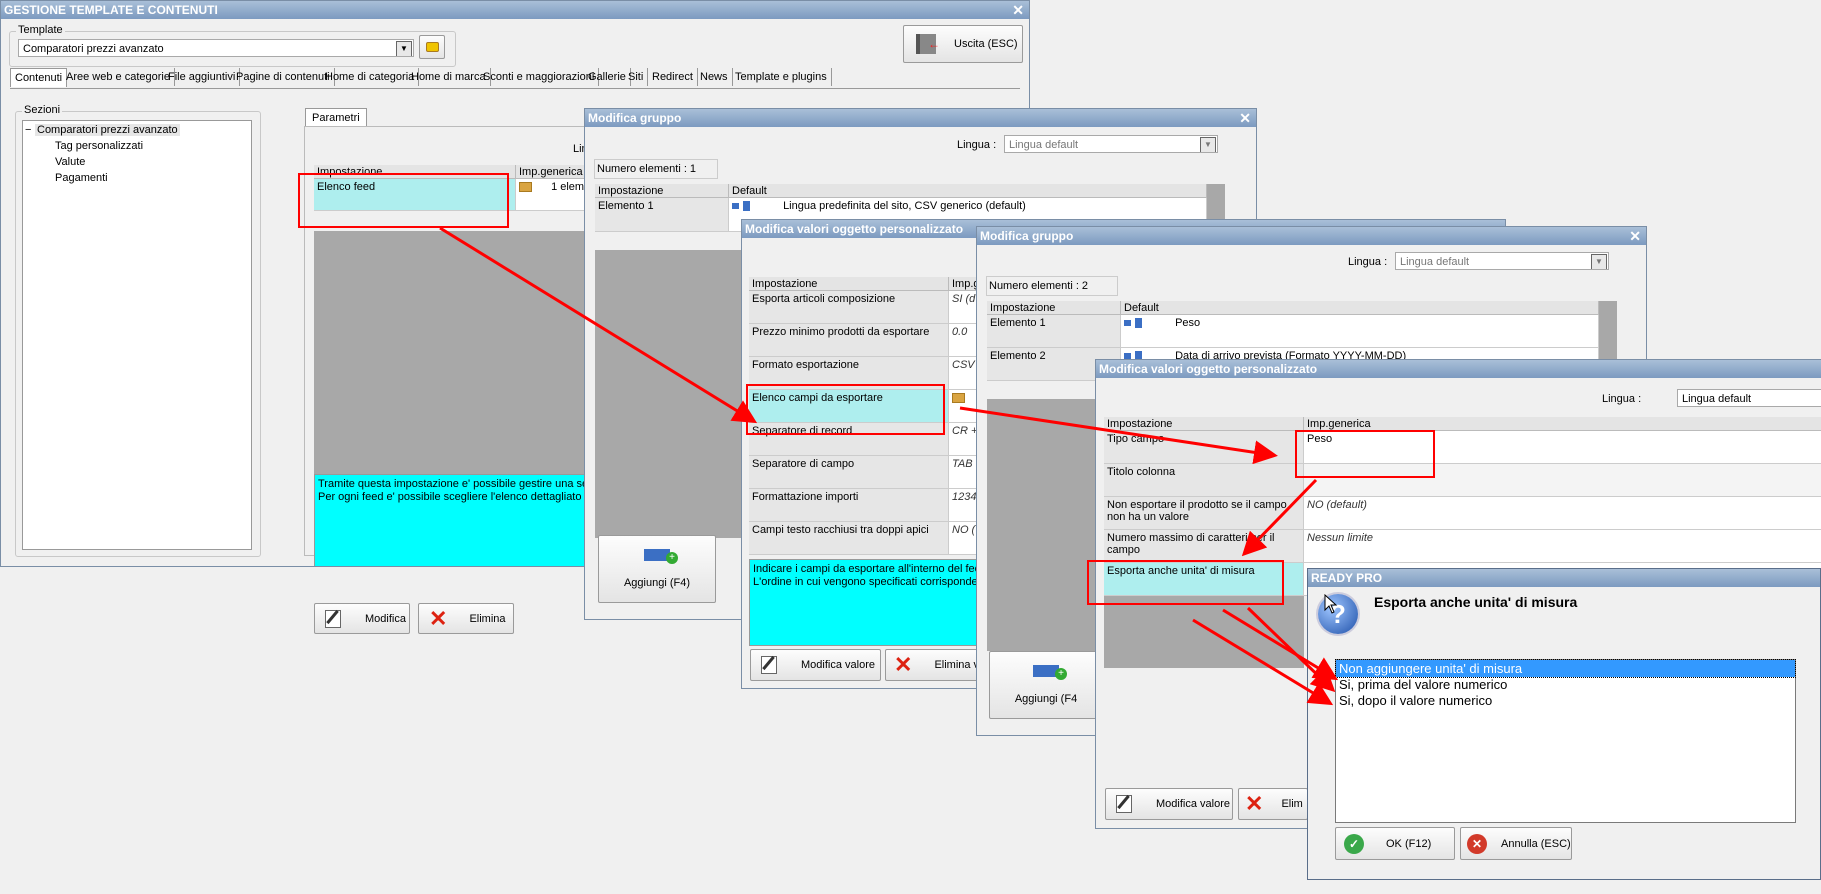  Describe the element at coordinates (662, 191) in the screenshot. I see `group1-col-impostazione: Impostazione` at that location.